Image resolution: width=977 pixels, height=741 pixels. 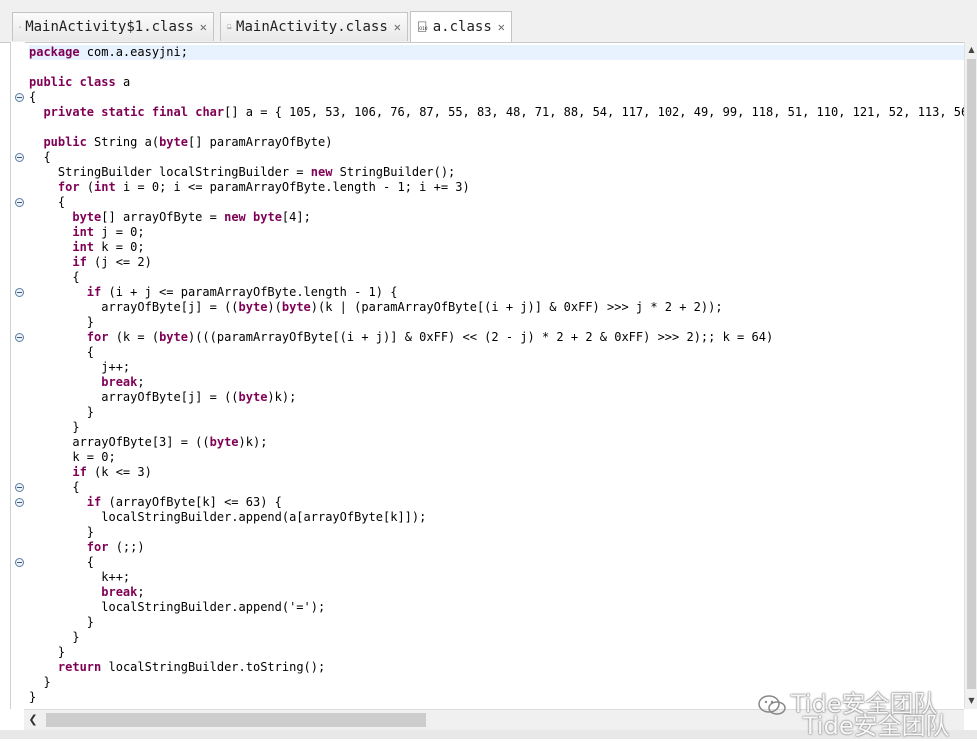 I want to click on wechat-icon, so click(x=772, y=705).